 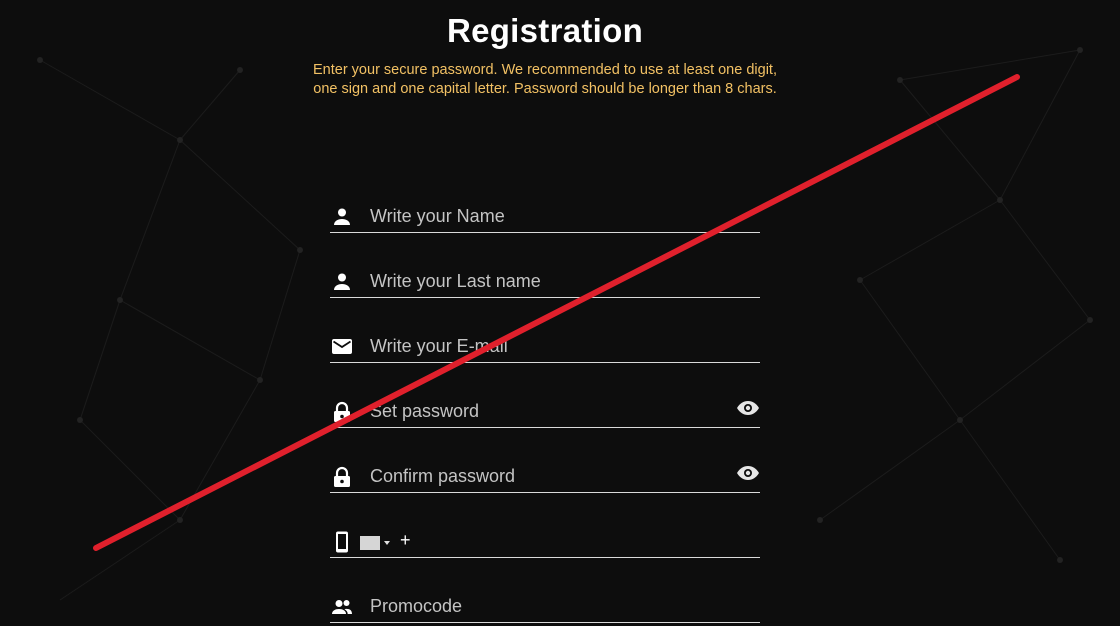 I want to click on phone-icon, so click(x=342, y=542).